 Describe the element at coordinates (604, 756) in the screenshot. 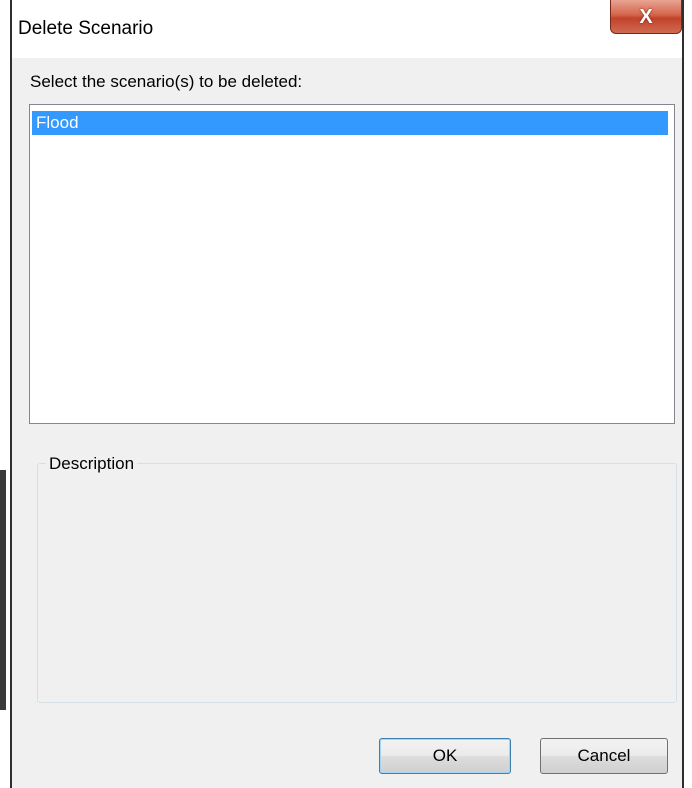

I see `cancel-button: Cancel` at that location.